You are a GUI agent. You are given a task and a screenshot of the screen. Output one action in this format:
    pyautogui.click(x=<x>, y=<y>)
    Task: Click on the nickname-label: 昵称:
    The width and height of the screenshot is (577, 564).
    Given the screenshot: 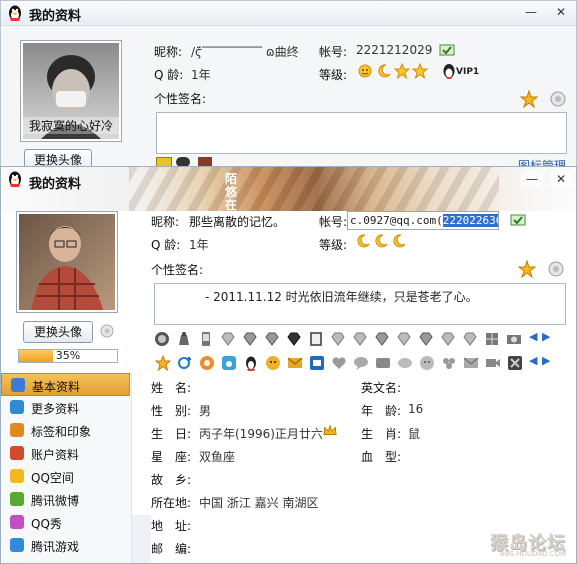 What is the action you would take?
    pyautogui.click(x=165, y=222)
    